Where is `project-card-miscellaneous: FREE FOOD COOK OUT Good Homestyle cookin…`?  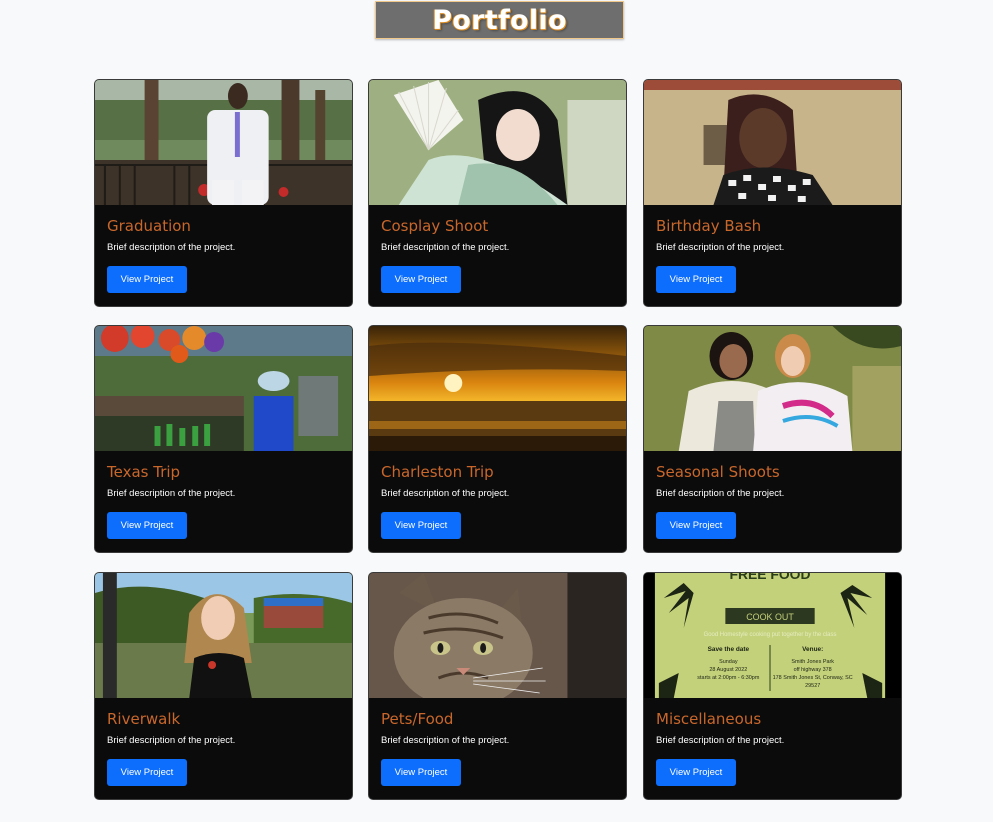 project-card-miscellaneous: FREE FOOD COOK OUT Good Homestyle cookin… is located at coordinates (772, 686).